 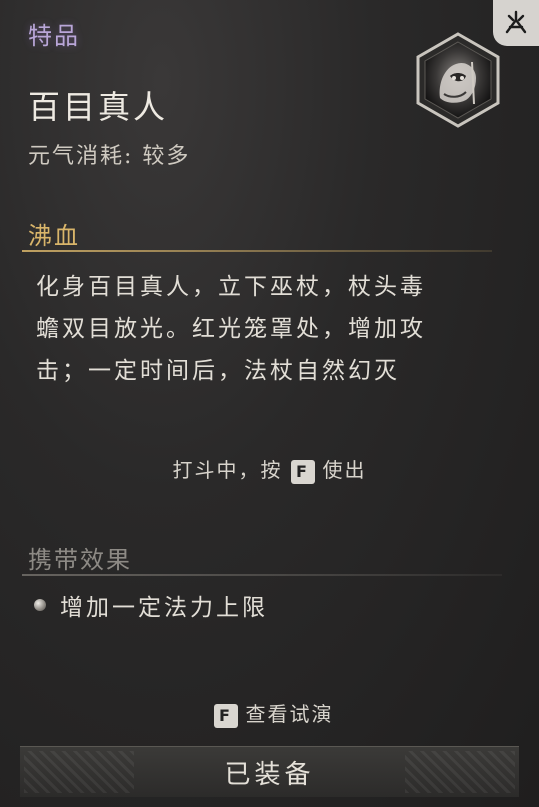 I want to click on preview-button: F 查看试演, so click(x=269, y=713).